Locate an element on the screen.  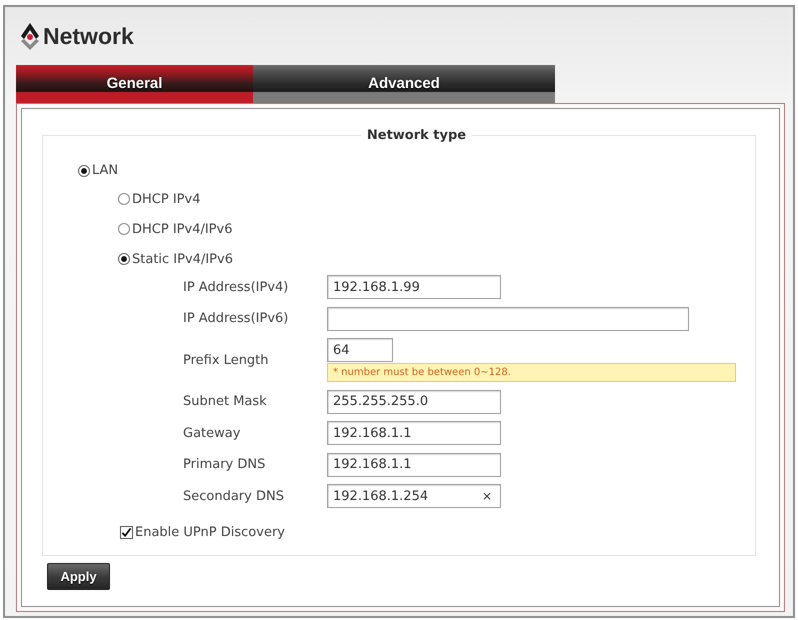
radio-option: Static IPv4/IPv6 is located at coordinates (175, 259).